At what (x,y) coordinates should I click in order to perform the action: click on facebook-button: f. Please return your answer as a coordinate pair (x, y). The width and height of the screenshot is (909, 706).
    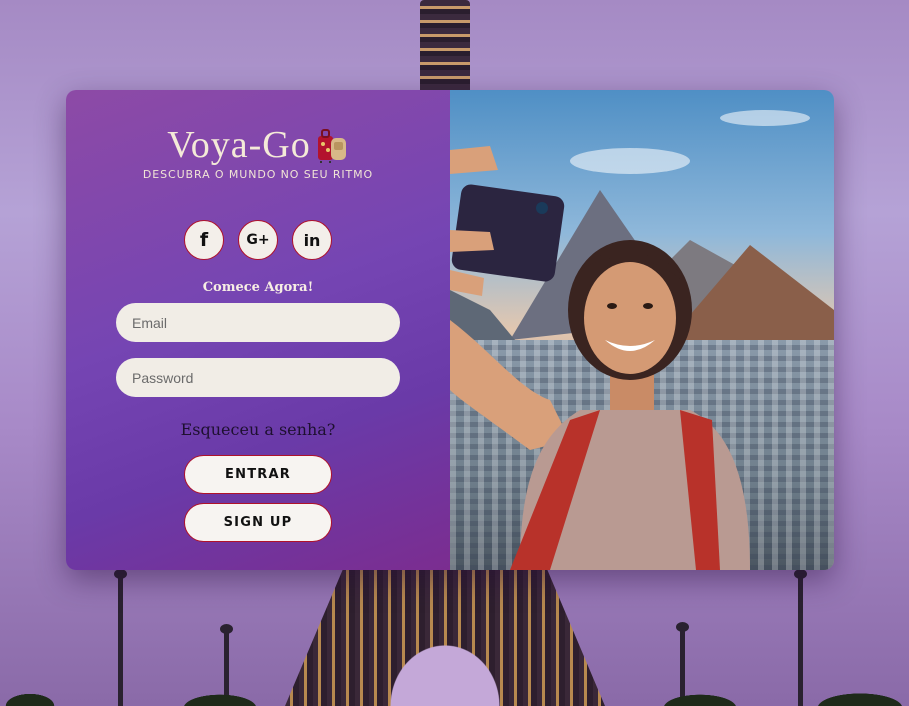
    Looking at the image, I should click on (204, 240).